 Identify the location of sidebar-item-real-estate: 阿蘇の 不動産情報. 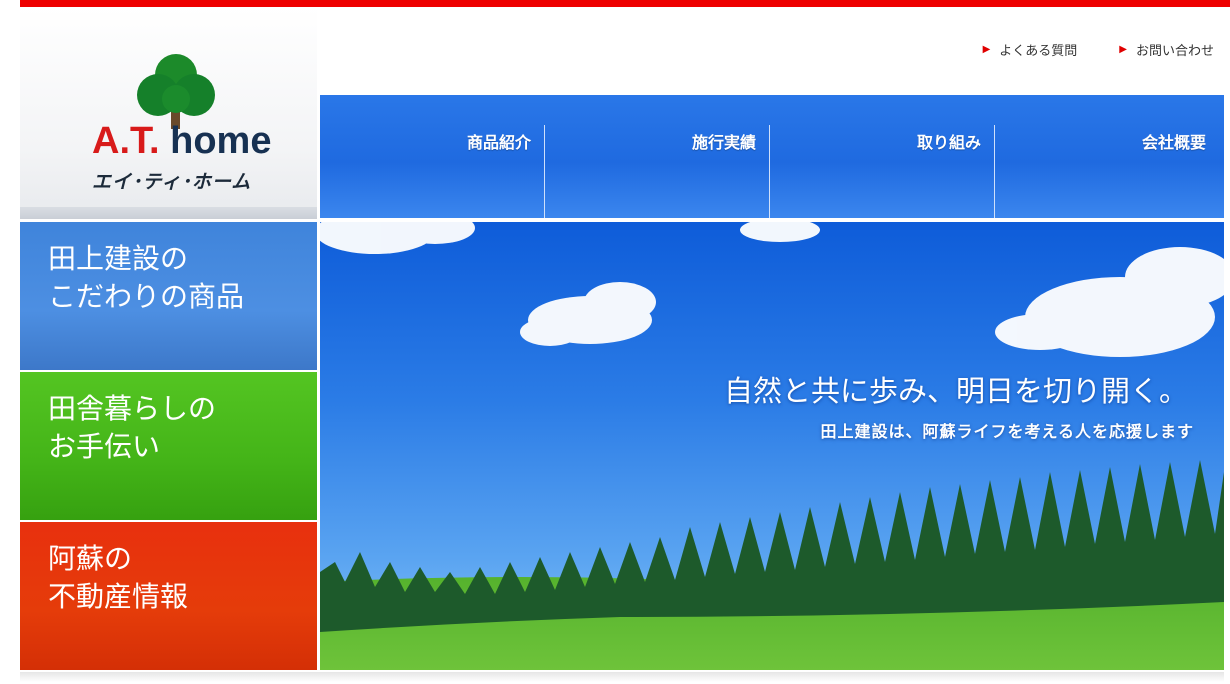
(168, 596).